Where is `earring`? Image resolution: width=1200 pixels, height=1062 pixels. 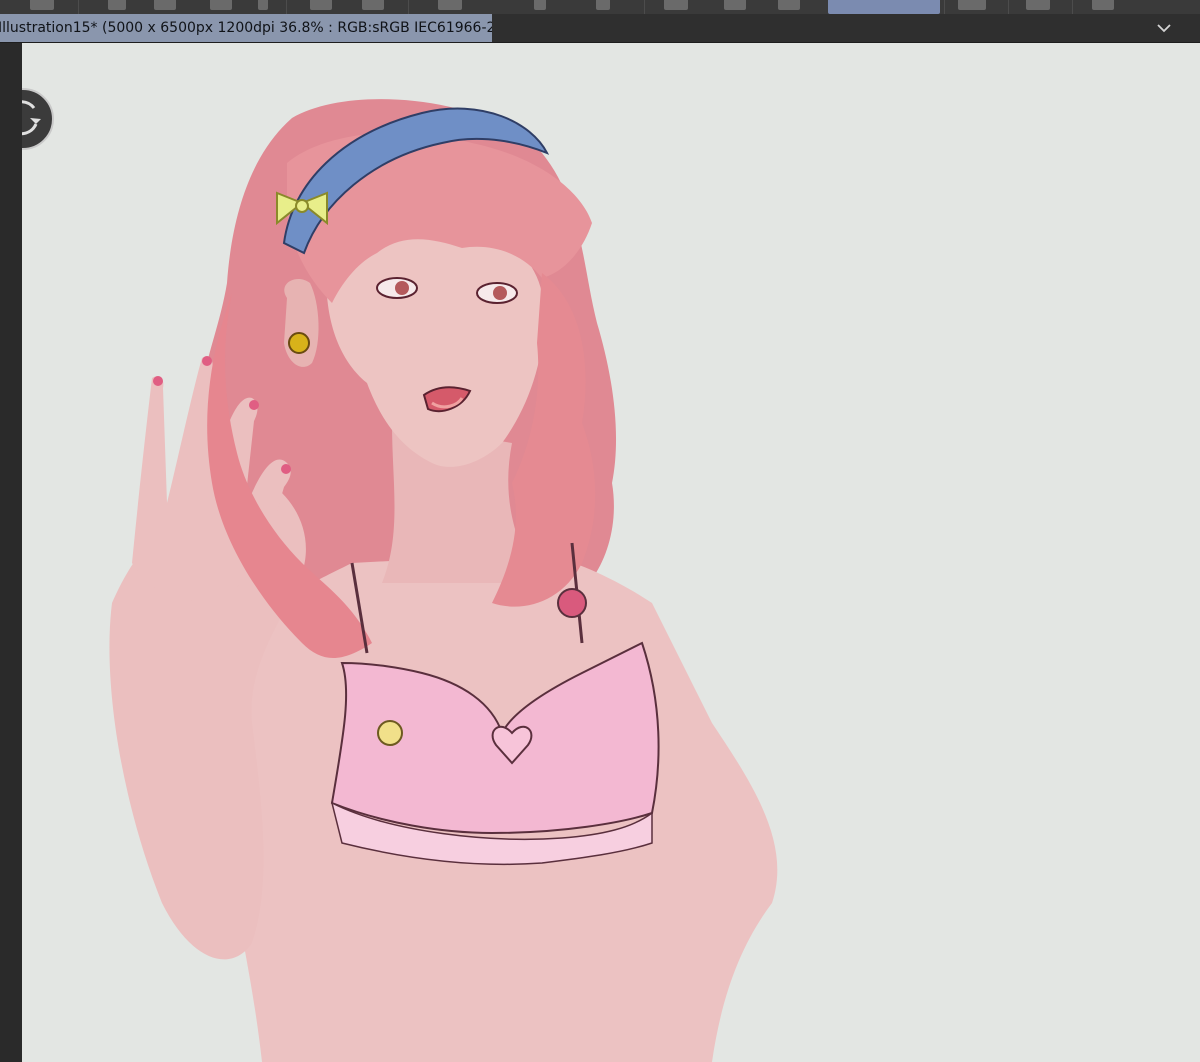
earring is located at coordinates (299, 343).